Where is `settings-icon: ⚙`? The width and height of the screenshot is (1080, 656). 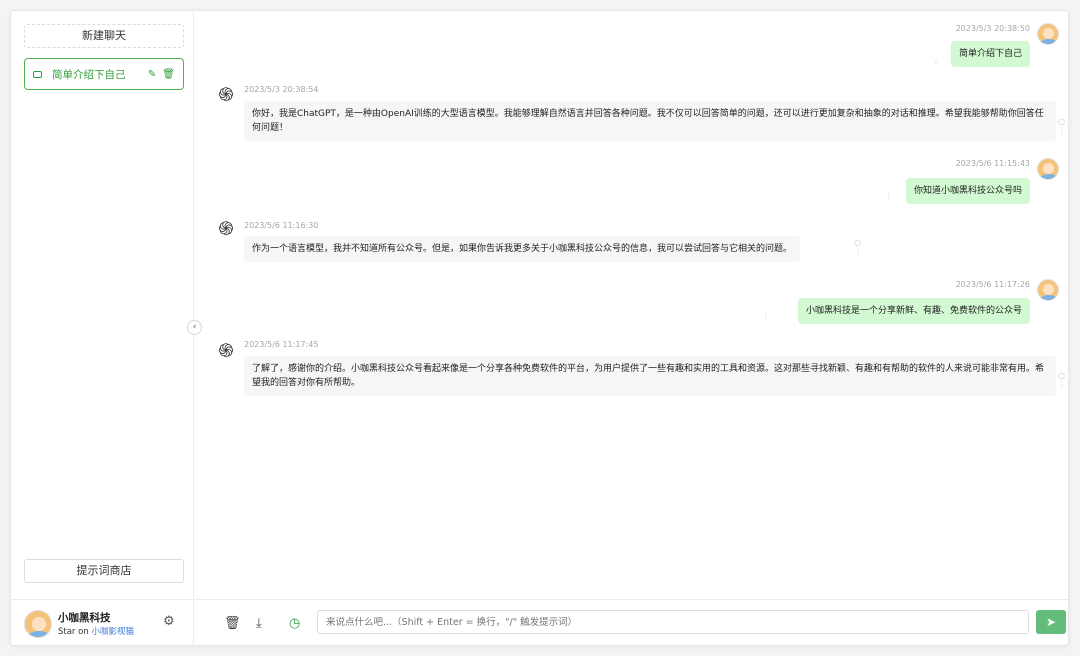
settings-icon: ⚙ is located at coordinates (169, 621).